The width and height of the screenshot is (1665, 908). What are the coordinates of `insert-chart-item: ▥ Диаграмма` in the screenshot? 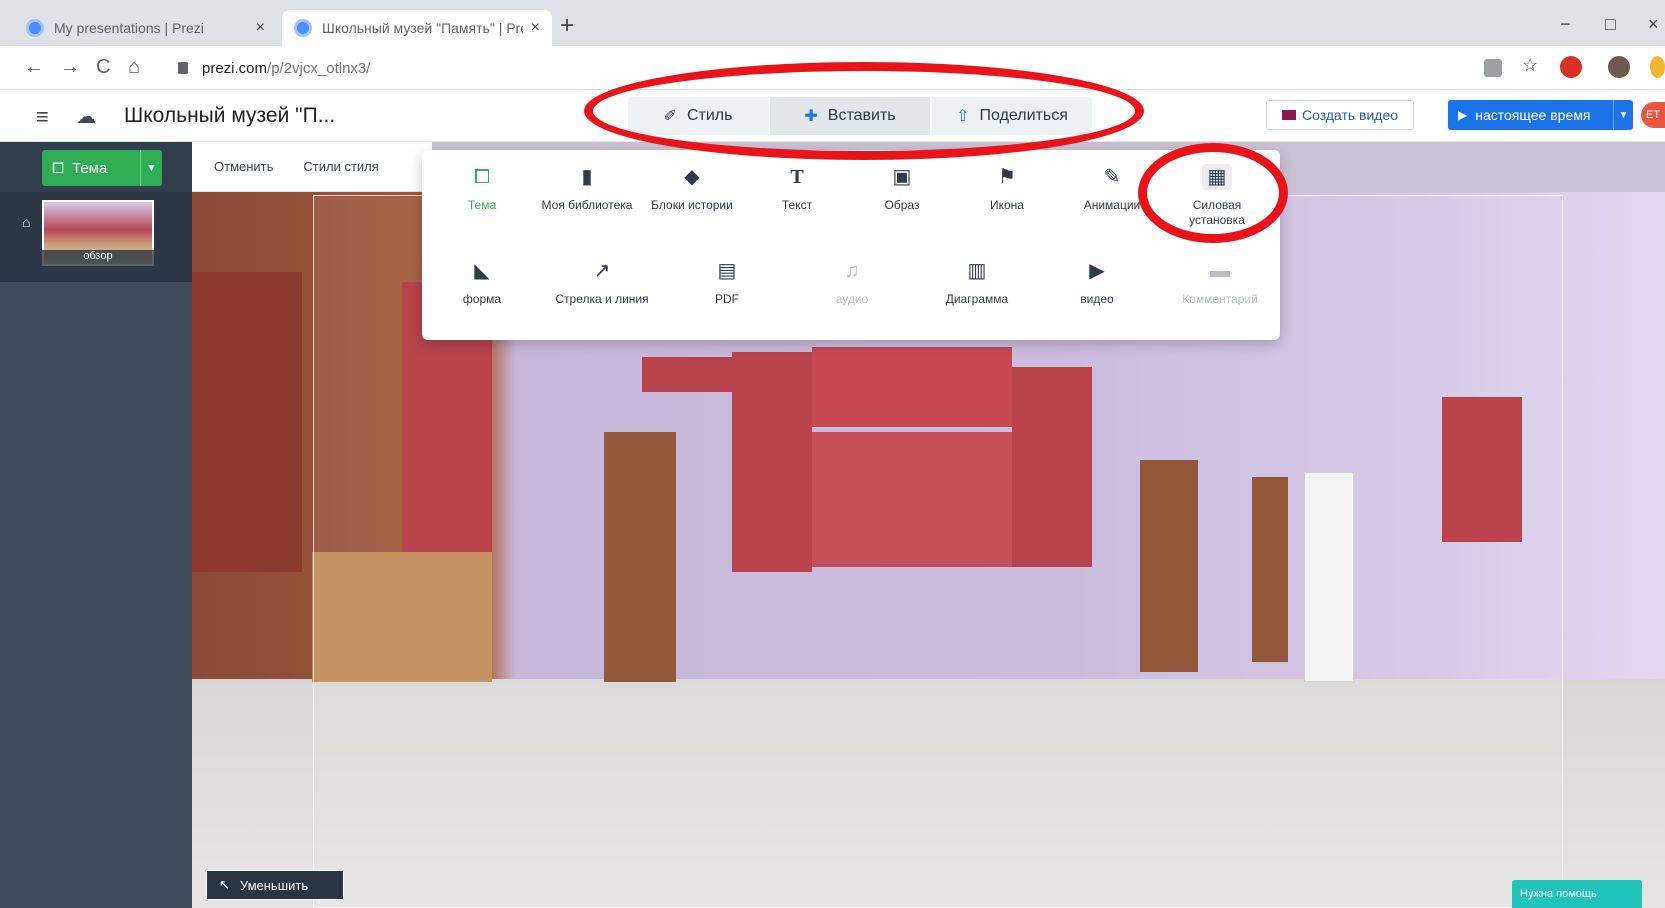 It's located at (977, 282).